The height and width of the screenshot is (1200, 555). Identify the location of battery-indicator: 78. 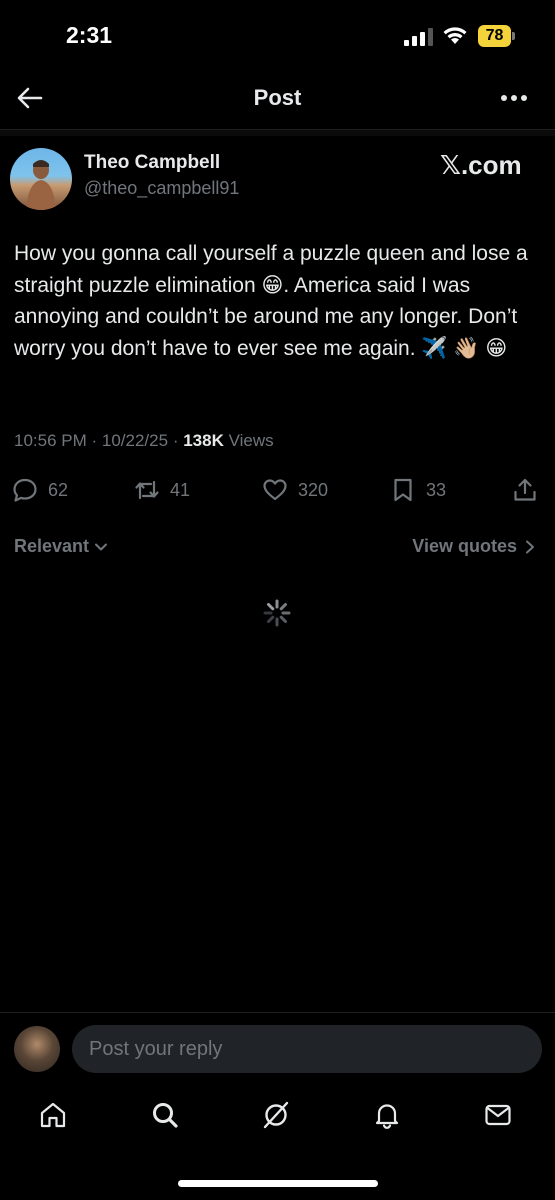
(497, 36).